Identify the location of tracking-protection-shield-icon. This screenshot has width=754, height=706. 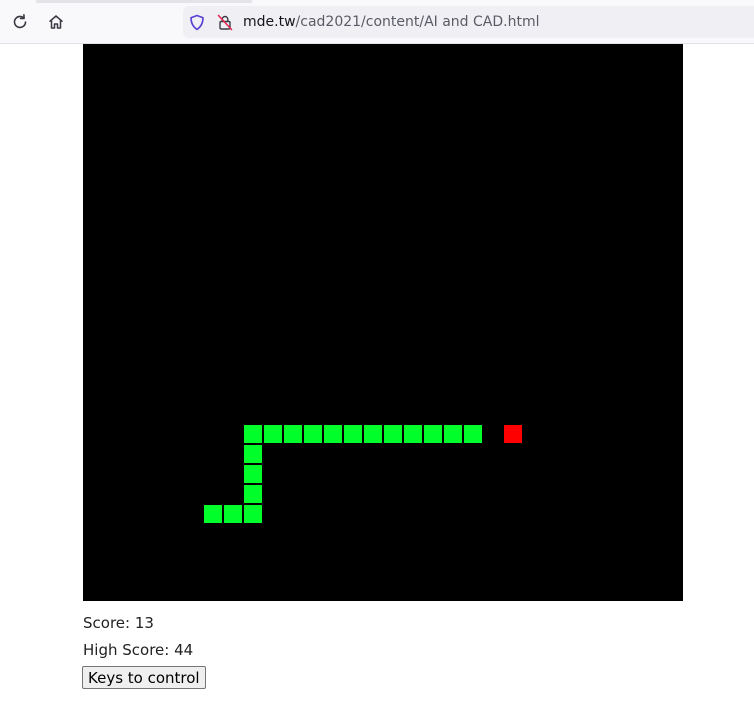
(197, 22).